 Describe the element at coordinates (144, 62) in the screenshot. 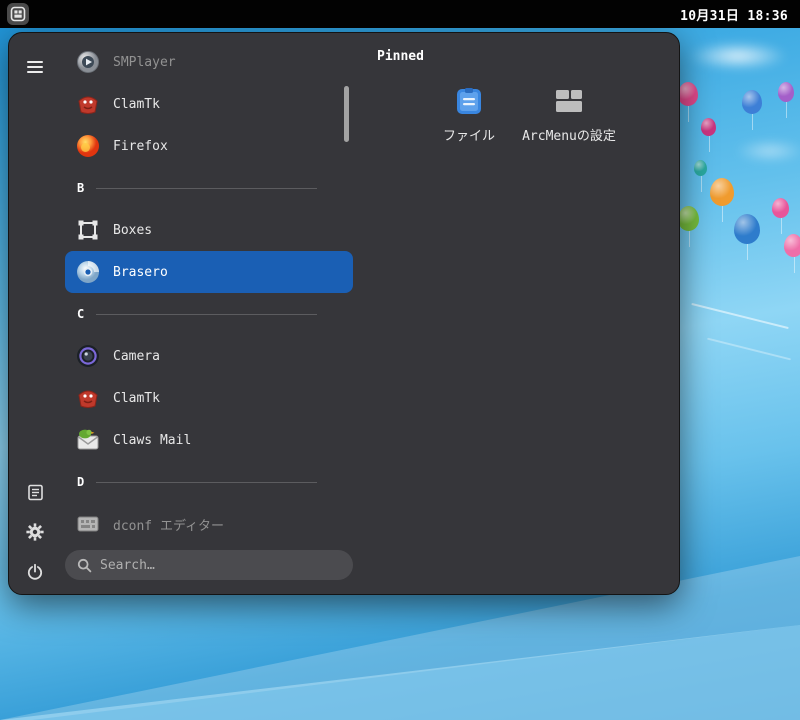

I see `app-item-label: SMPlayer` at that location.